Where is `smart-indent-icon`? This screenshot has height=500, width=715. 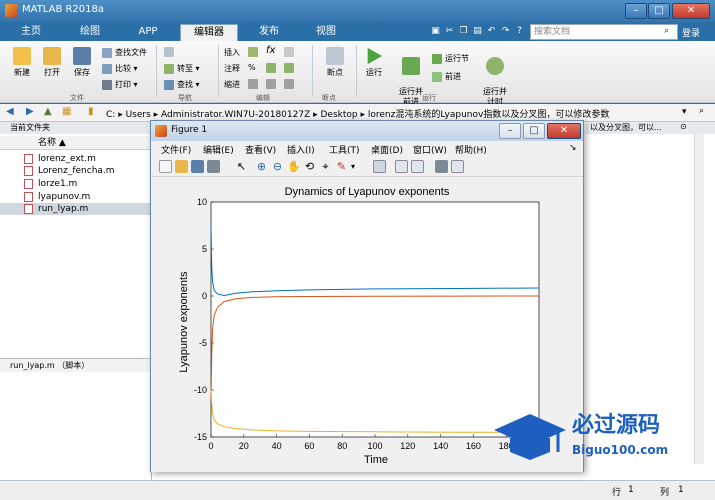 smart-indent-icon is located at coordinates (254, 84).